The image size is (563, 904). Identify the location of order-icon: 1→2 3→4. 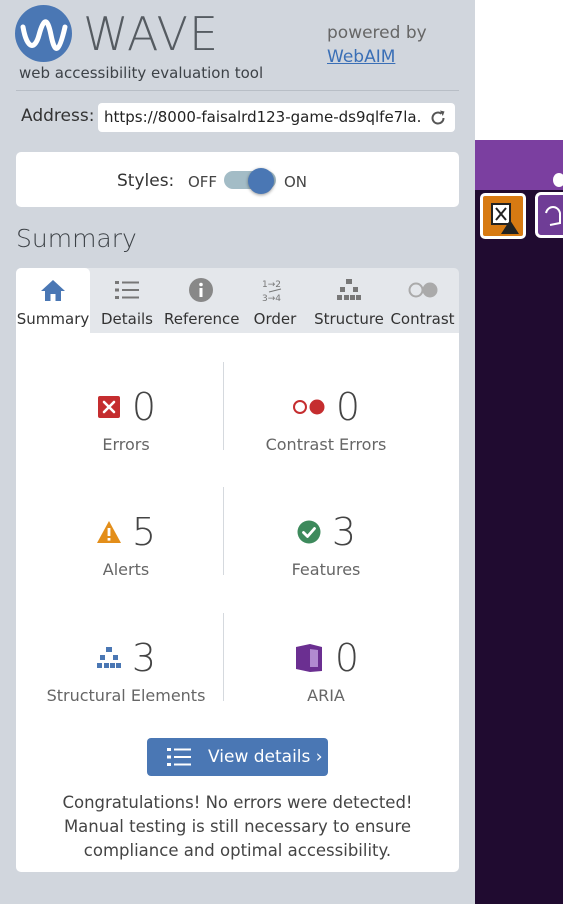
(275, 290).